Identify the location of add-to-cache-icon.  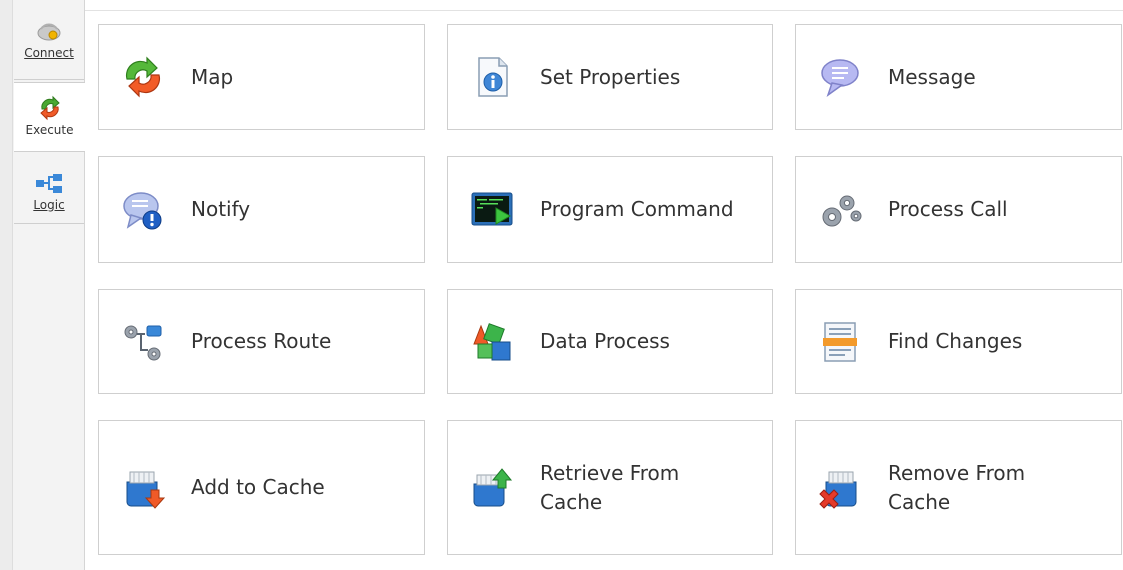
(145, 490).